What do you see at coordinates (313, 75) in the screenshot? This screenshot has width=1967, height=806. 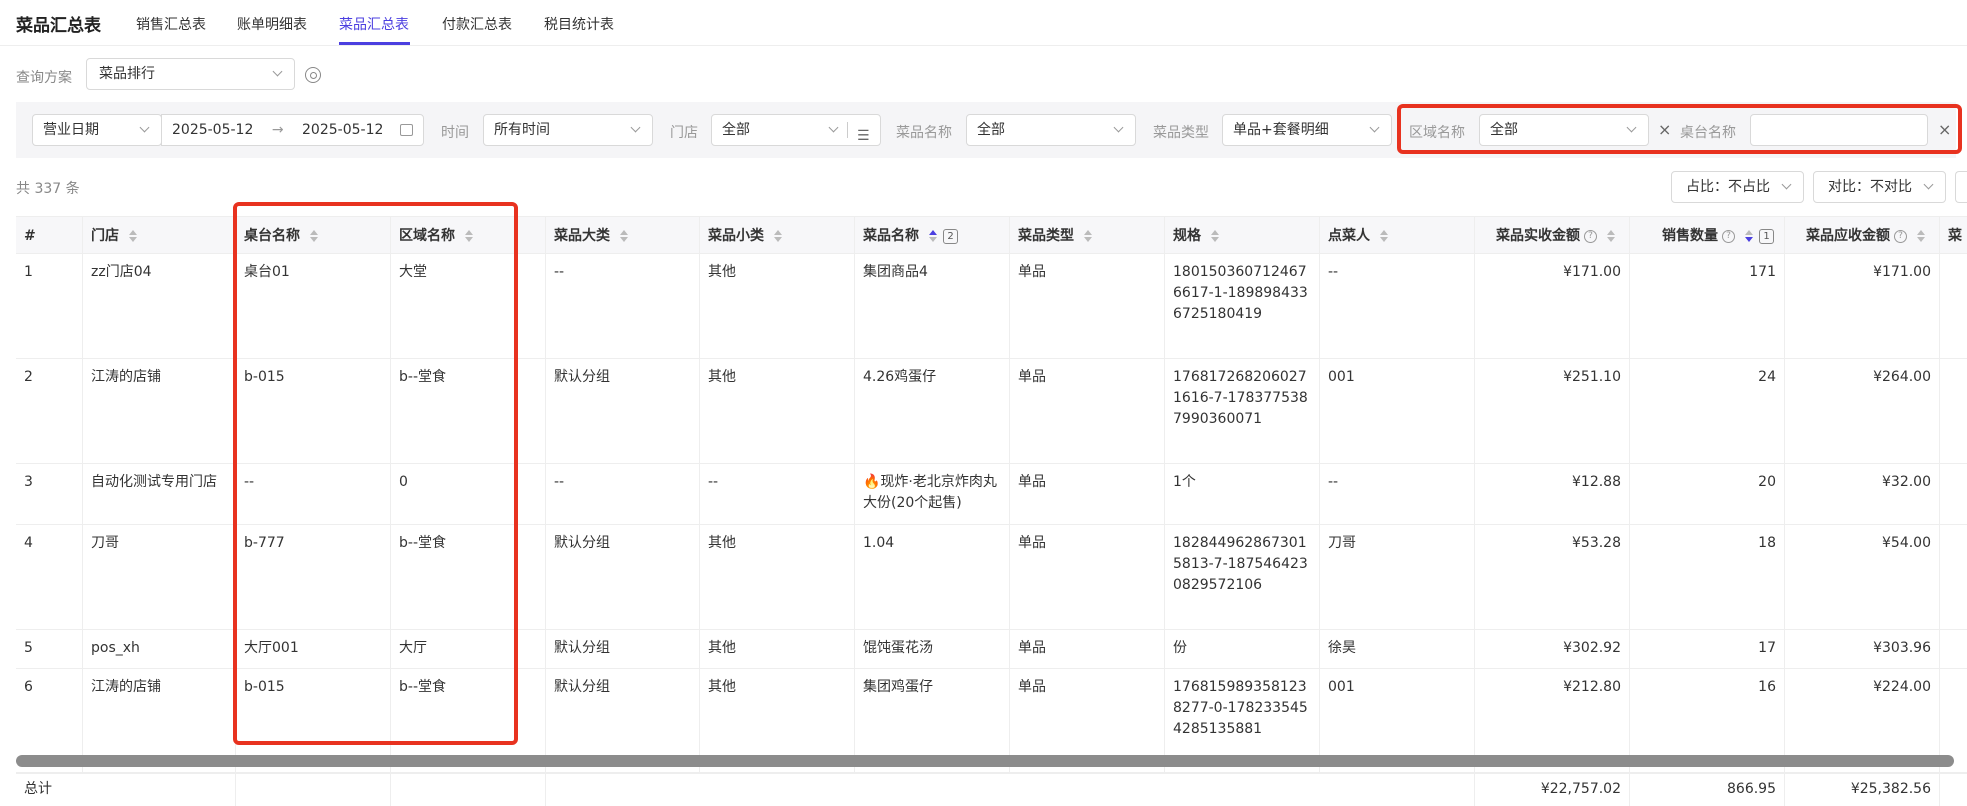 I see `settings-icon` at bounding box center [313, 75].